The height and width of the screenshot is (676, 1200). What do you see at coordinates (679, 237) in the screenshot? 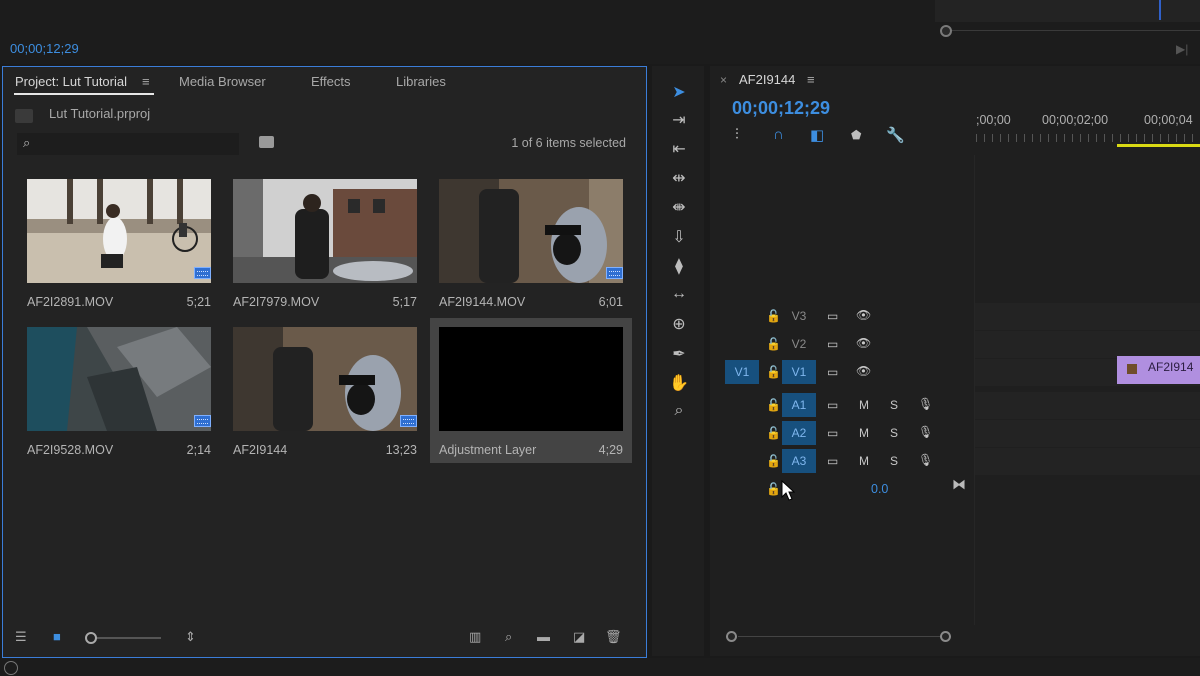
I see `razor-tool-icon: ⇩` at bounding box center [679, 237].